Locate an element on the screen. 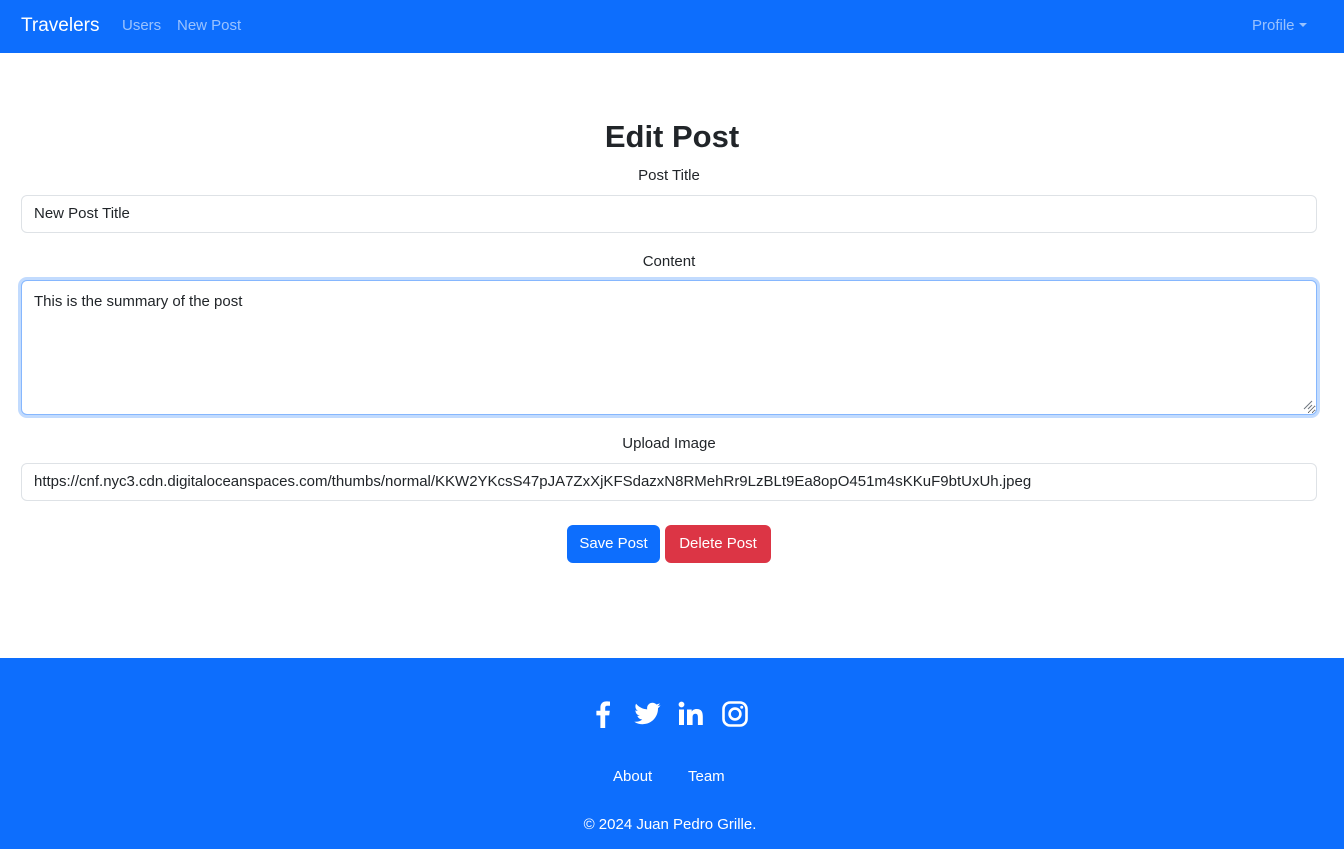 This screenshot has width=1344, height=849. save-post-button: Save Post is located at coordinates (613, 544).